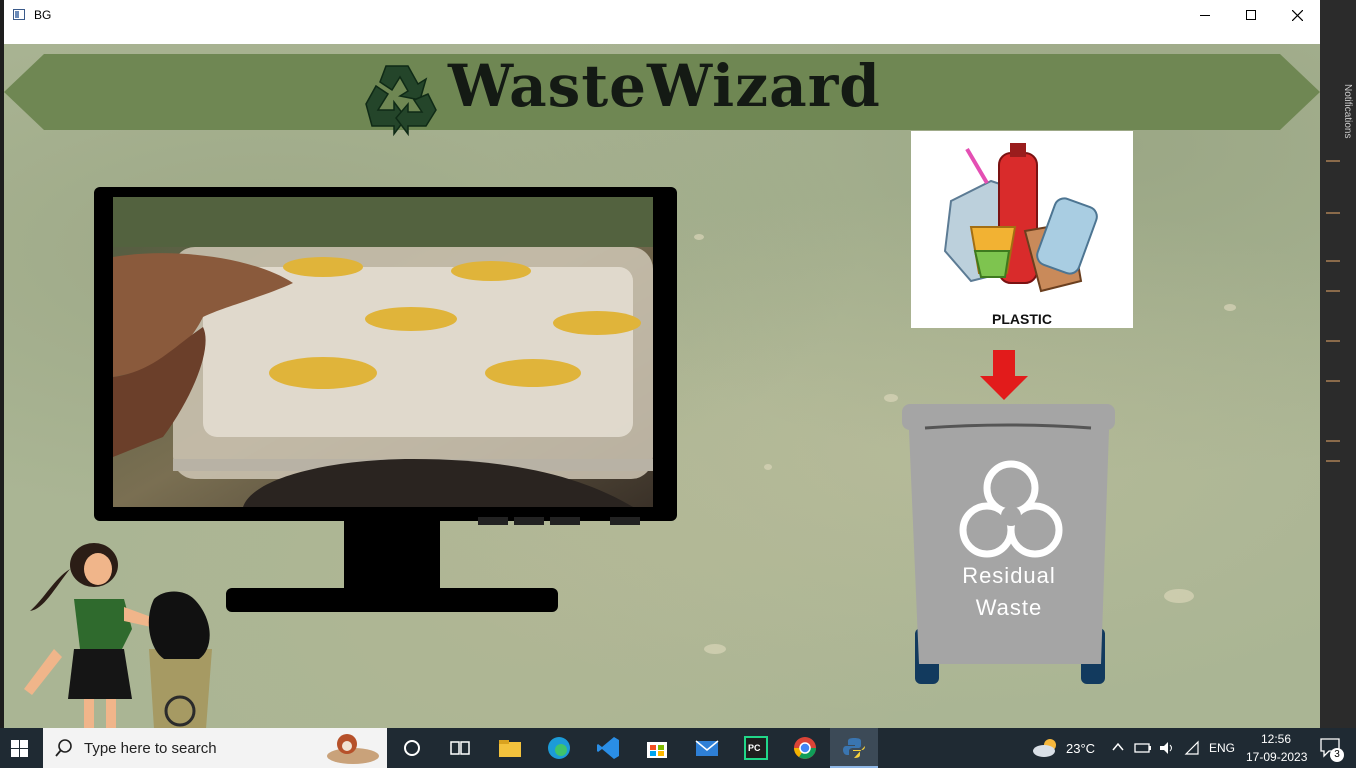 The height and width of the screenshot is (768, 1356). What do you see at coordinates (707, 748) in the screenshot?
I see `mail-icon` at bounding box center [707, 748].